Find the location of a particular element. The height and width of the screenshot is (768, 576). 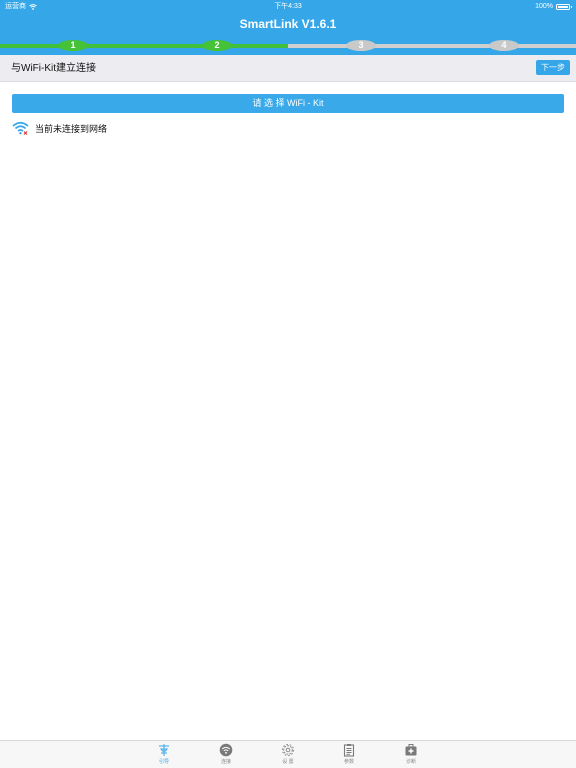

status-right: 100% is located at coordinates (553, 6).